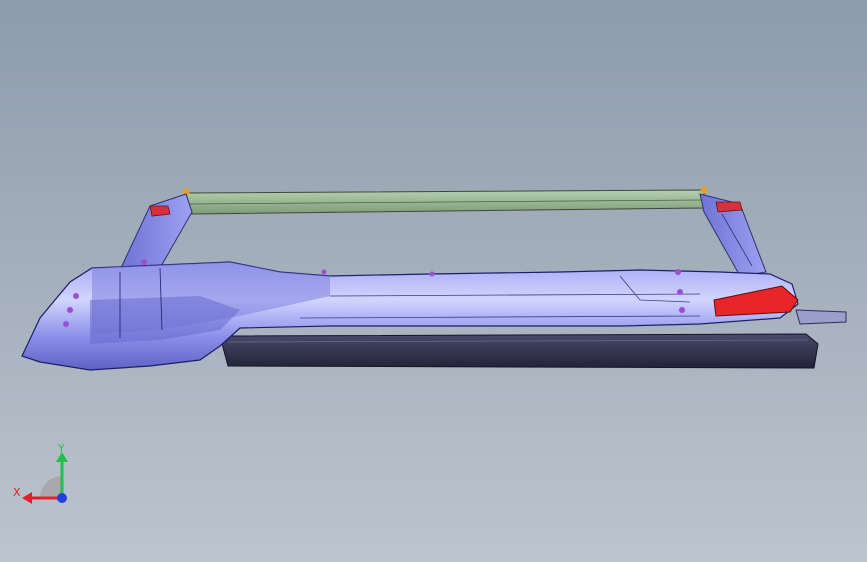 This screenshot has height=562, width=867. What do you see at coordinates (445, 200) in the screenshot?
I see `top-rail` at bounding box center [445, 200].